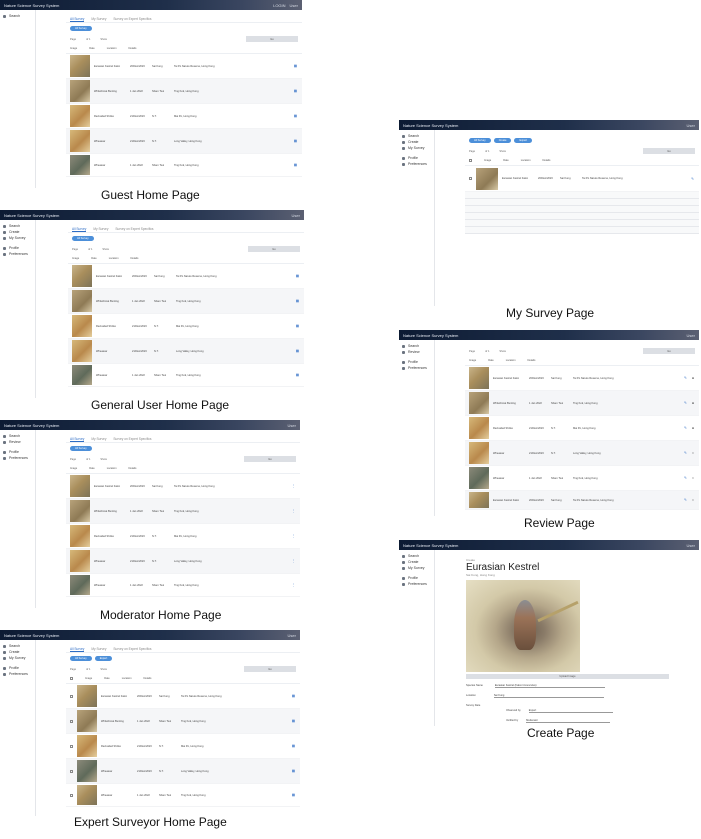 The width and height of the screenshot is (701, 839). I want to click on observed-input: Expert, so click(570, 711).